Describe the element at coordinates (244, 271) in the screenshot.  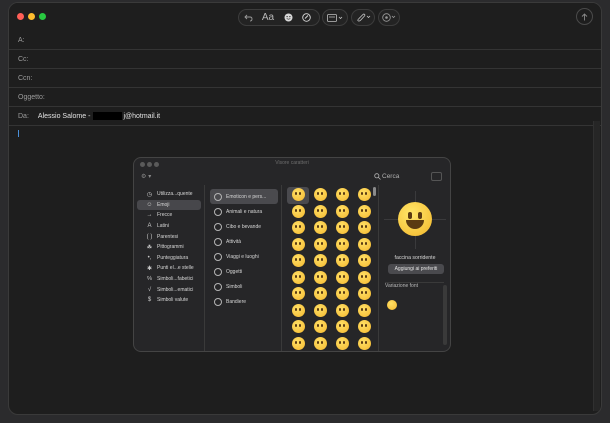
I see `subcategory-item: Oggetti` at that location.